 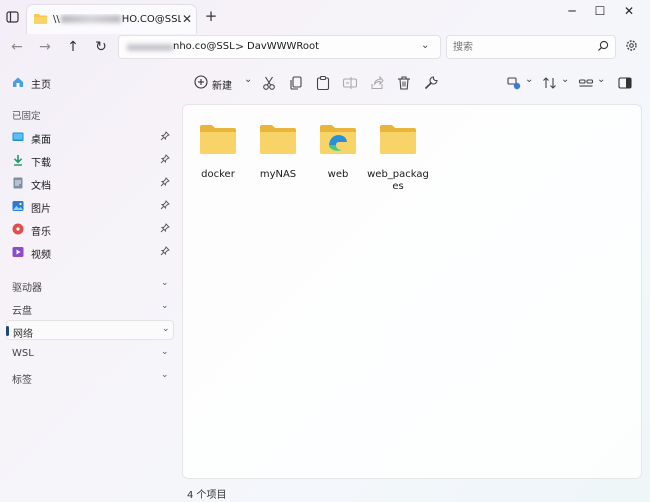 I want to click on folder-item-docker: docker, so click(x=218, y=160).